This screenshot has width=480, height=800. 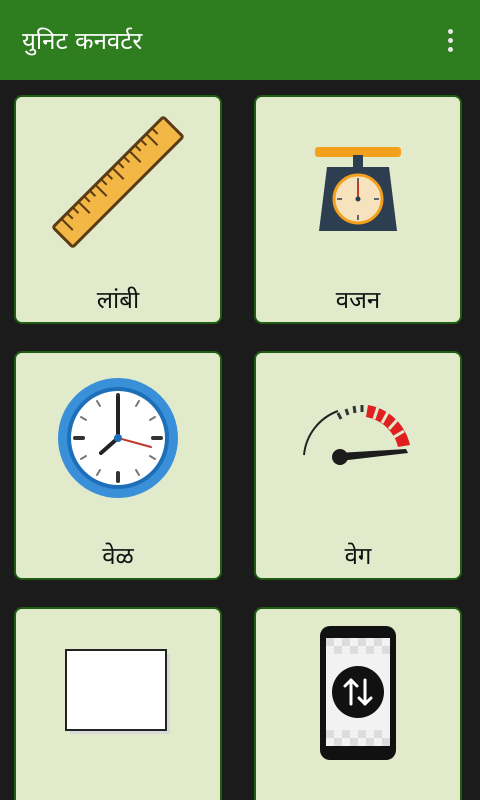 I want to click on category-card-length: लांबी, so click(x=118, y=209).